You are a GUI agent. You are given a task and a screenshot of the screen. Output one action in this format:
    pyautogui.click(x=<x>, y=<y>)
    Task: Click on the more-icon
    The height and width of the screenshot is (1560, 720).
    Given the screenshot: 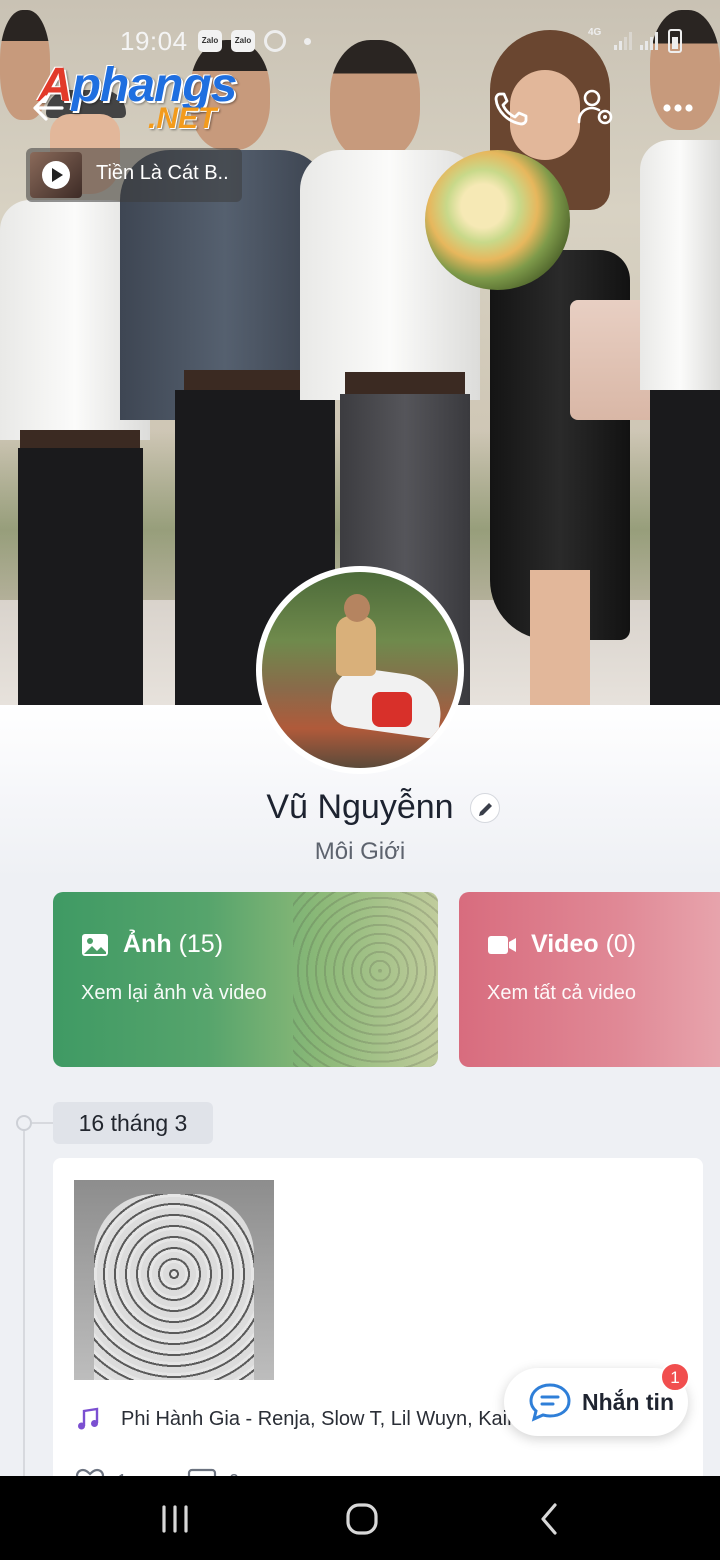 What is the action you would take?
    pyautogui.click(x=678, y=108)
    